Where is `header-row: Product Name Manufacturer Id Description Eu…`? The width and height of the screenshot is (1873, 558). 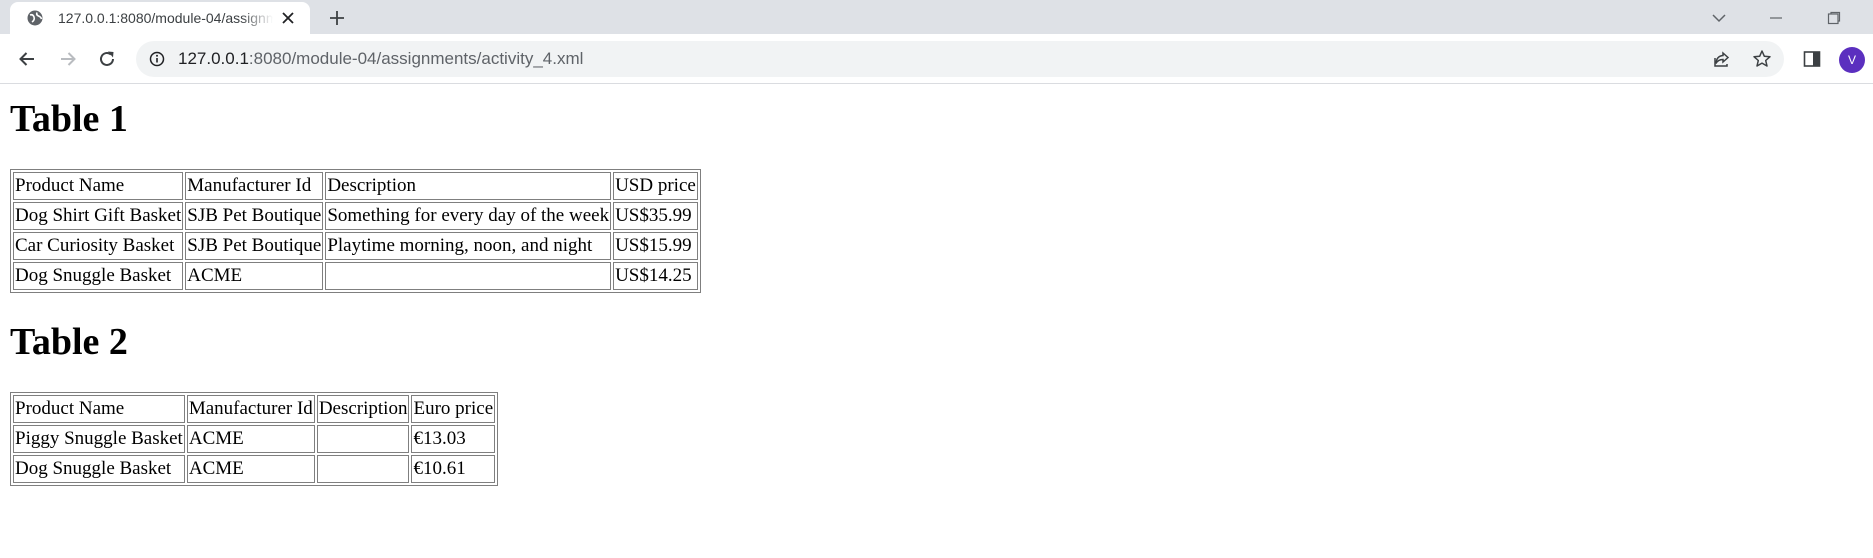
header-row: Product Name Manufacturer Id Description Eu… is located at coordinates (254, 409).